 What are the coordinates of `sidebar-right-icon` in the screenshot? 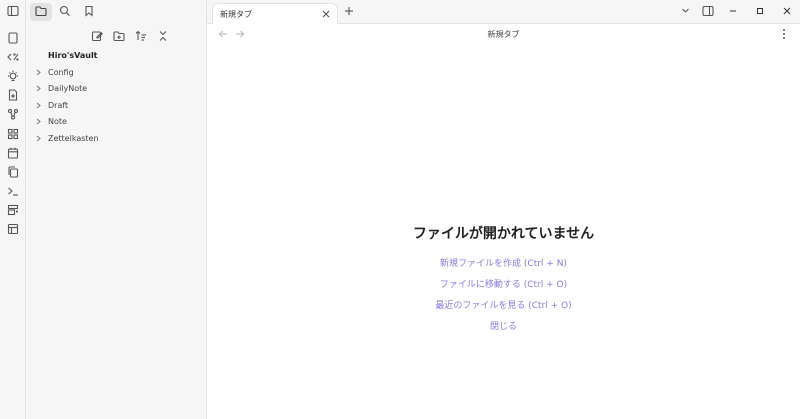 It's located at (708, 12).